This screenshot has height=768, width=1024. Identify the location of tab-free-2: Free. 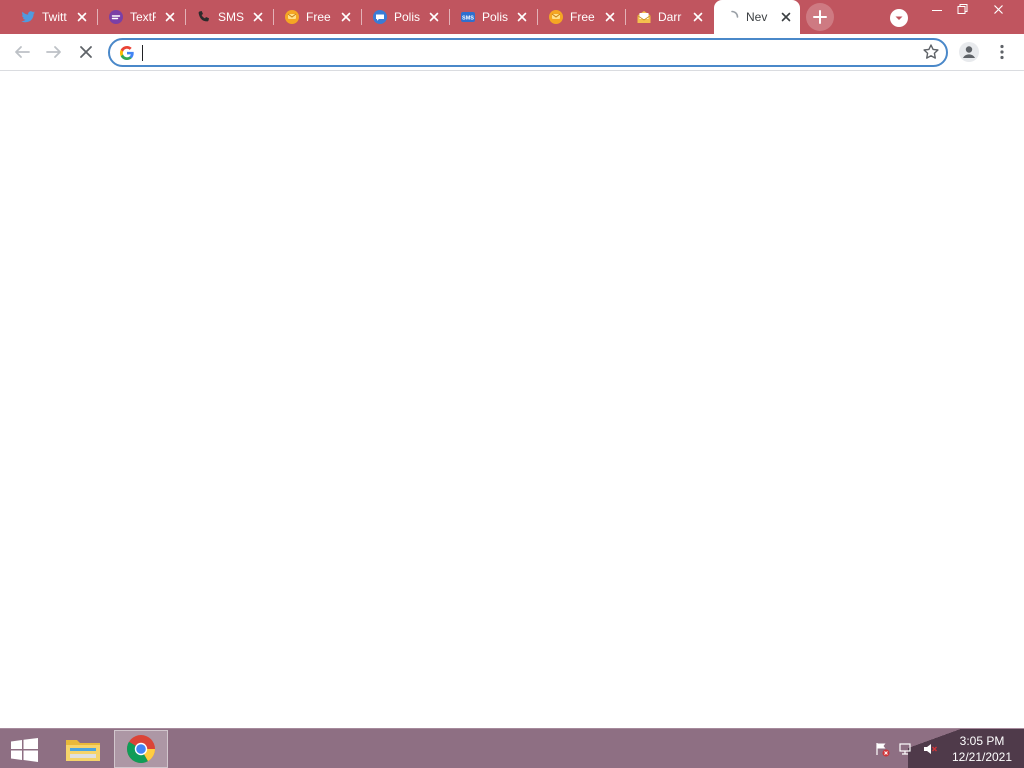
(582, 17).